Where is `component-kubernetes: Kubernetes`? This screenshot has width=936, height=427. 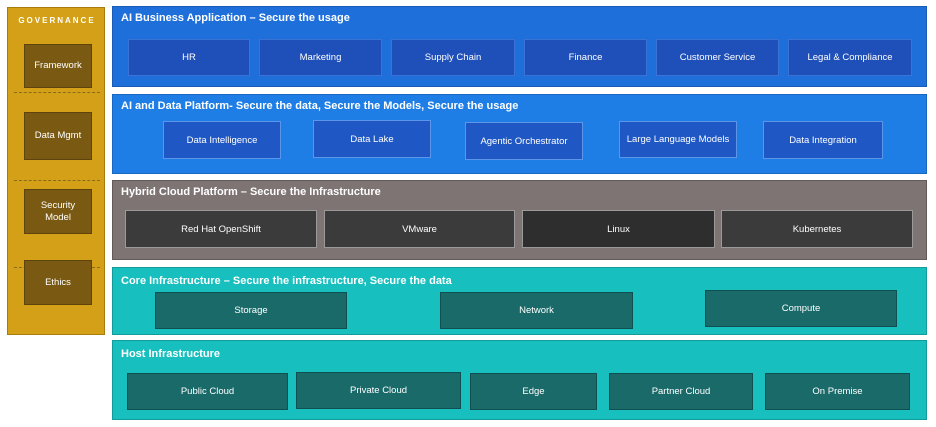 component-kubernetes: Kubernetes is located at coordinates (817, 229).